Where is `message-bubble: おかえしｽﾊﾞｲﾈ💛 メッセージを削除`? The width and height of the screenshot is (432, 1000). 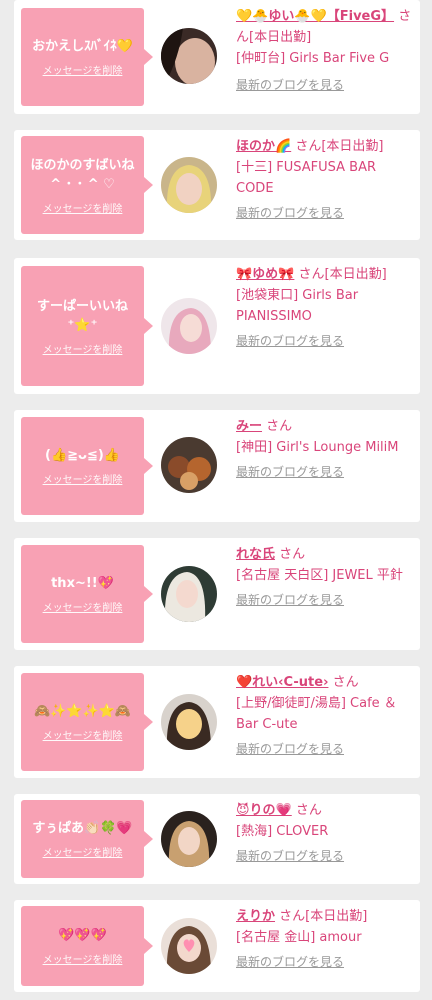
message-bubble: おかえしｽﾊﾞｲﾈ💛 メッセージを削除 is located at coordinates (87, 57).